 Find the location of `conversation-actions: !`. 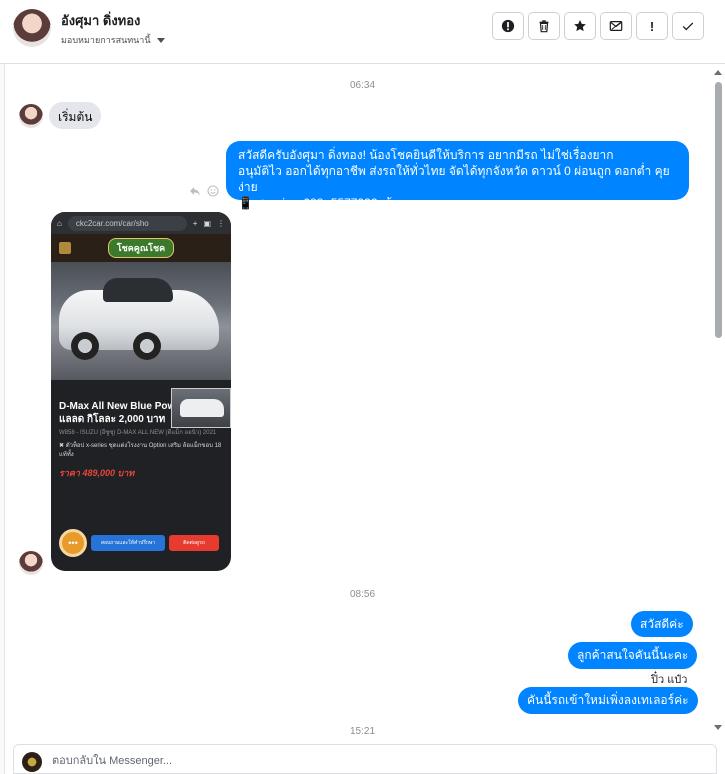

conversation-actions: ! is located at coordinates (598, 26).